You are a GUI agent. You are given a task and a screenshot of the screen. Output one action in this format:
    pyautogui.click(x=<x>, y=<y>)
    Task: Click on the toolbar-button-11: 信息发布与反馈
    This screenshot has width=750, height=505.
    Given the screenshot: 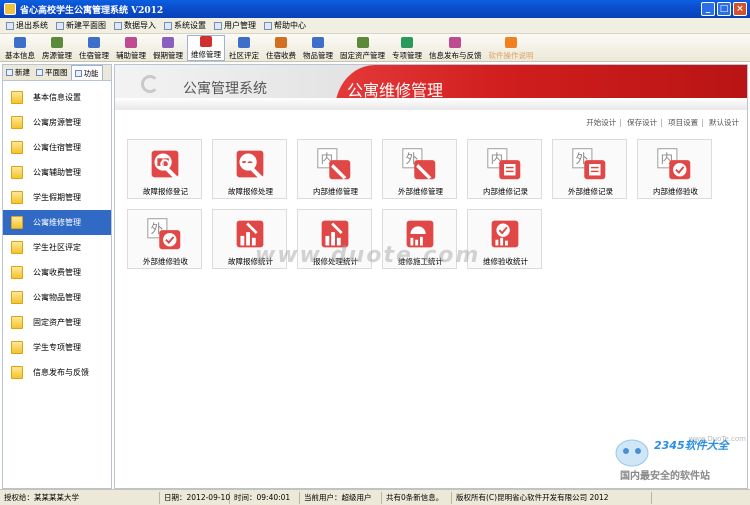 What is the action you would take?
    pyautogui.click(x=455, y=48)
    